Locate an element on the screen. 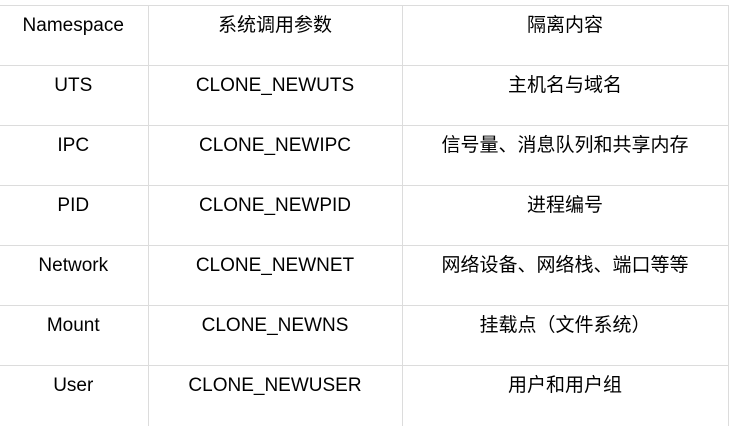  isolation-content-cell: 进程编号 is located at coordinates (565, 215).